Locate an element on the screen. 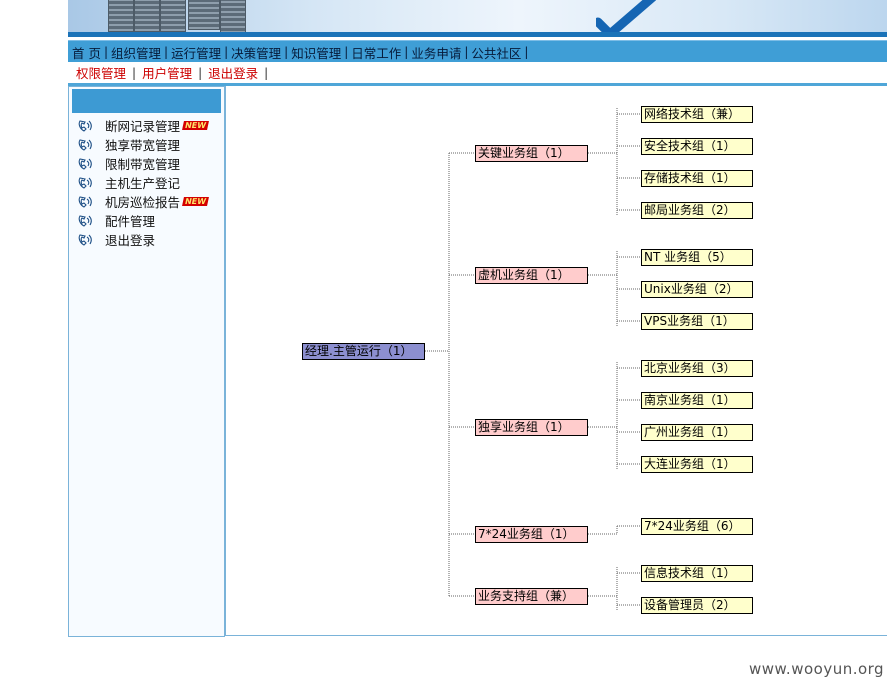  sidebar-item-label: 断网记录管理 is located at coordinates (143, 126).